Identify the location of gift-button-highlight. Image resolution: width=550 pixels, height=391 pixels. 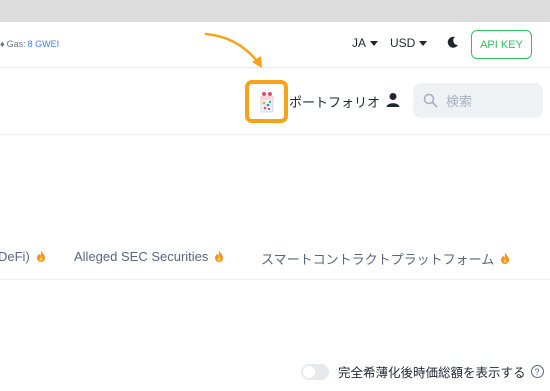
(266, 101).